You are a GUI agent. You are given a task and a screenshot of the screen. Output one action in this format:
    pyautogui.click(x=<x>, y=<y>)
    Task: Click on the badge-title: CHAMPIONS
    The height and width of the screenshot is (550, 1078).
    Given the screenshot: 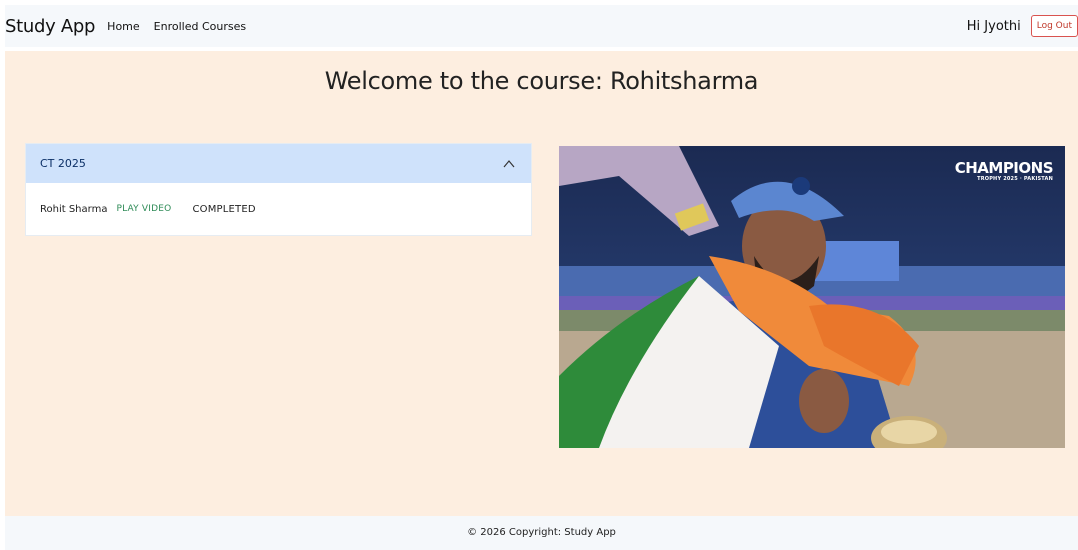 What is the action you would take?
    pyautogui.click(x=1004, y=168)
    